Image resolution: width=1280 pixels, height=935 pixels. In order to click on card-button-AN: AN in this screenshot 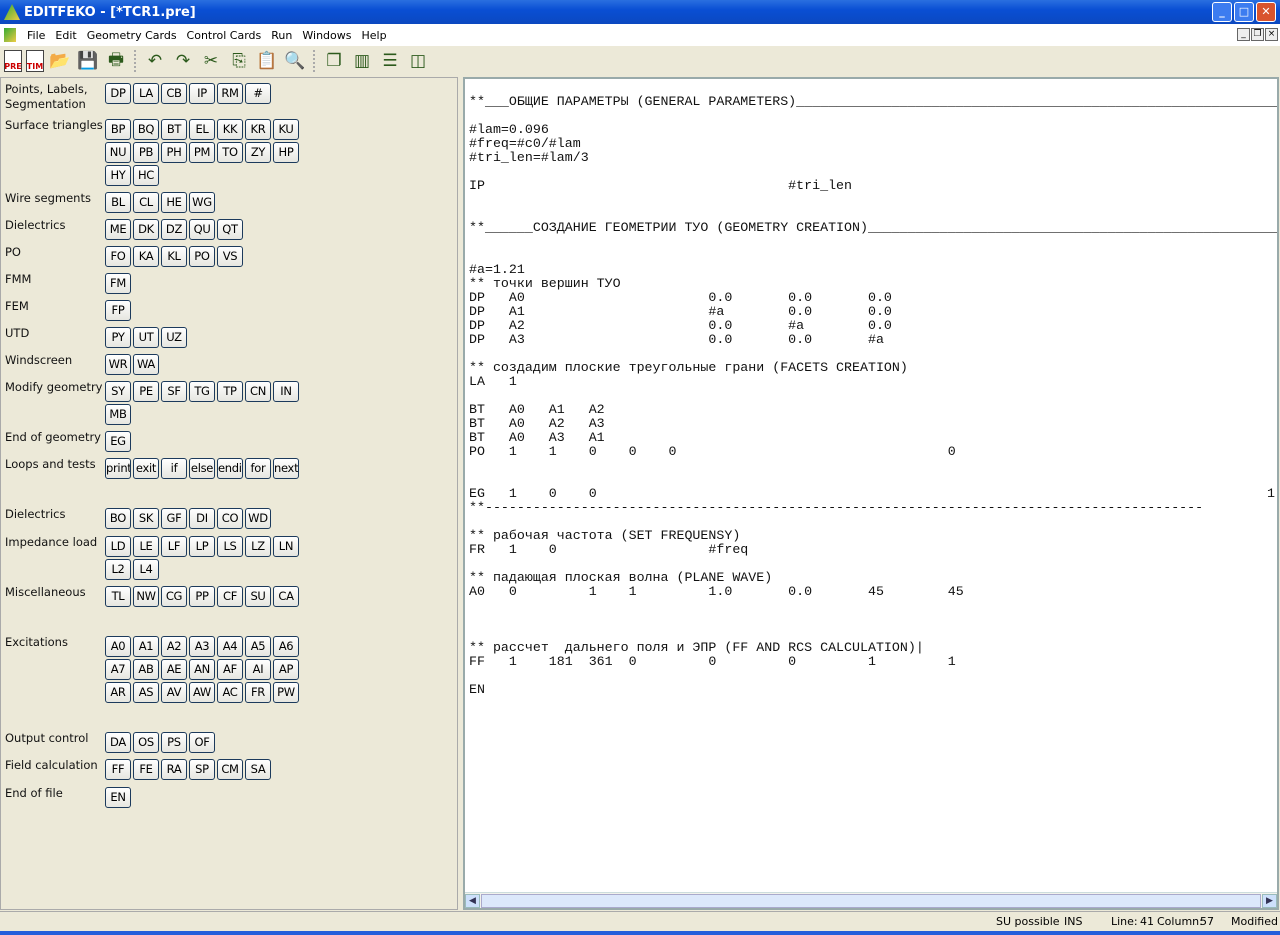, I will do `click(202, 669)`.